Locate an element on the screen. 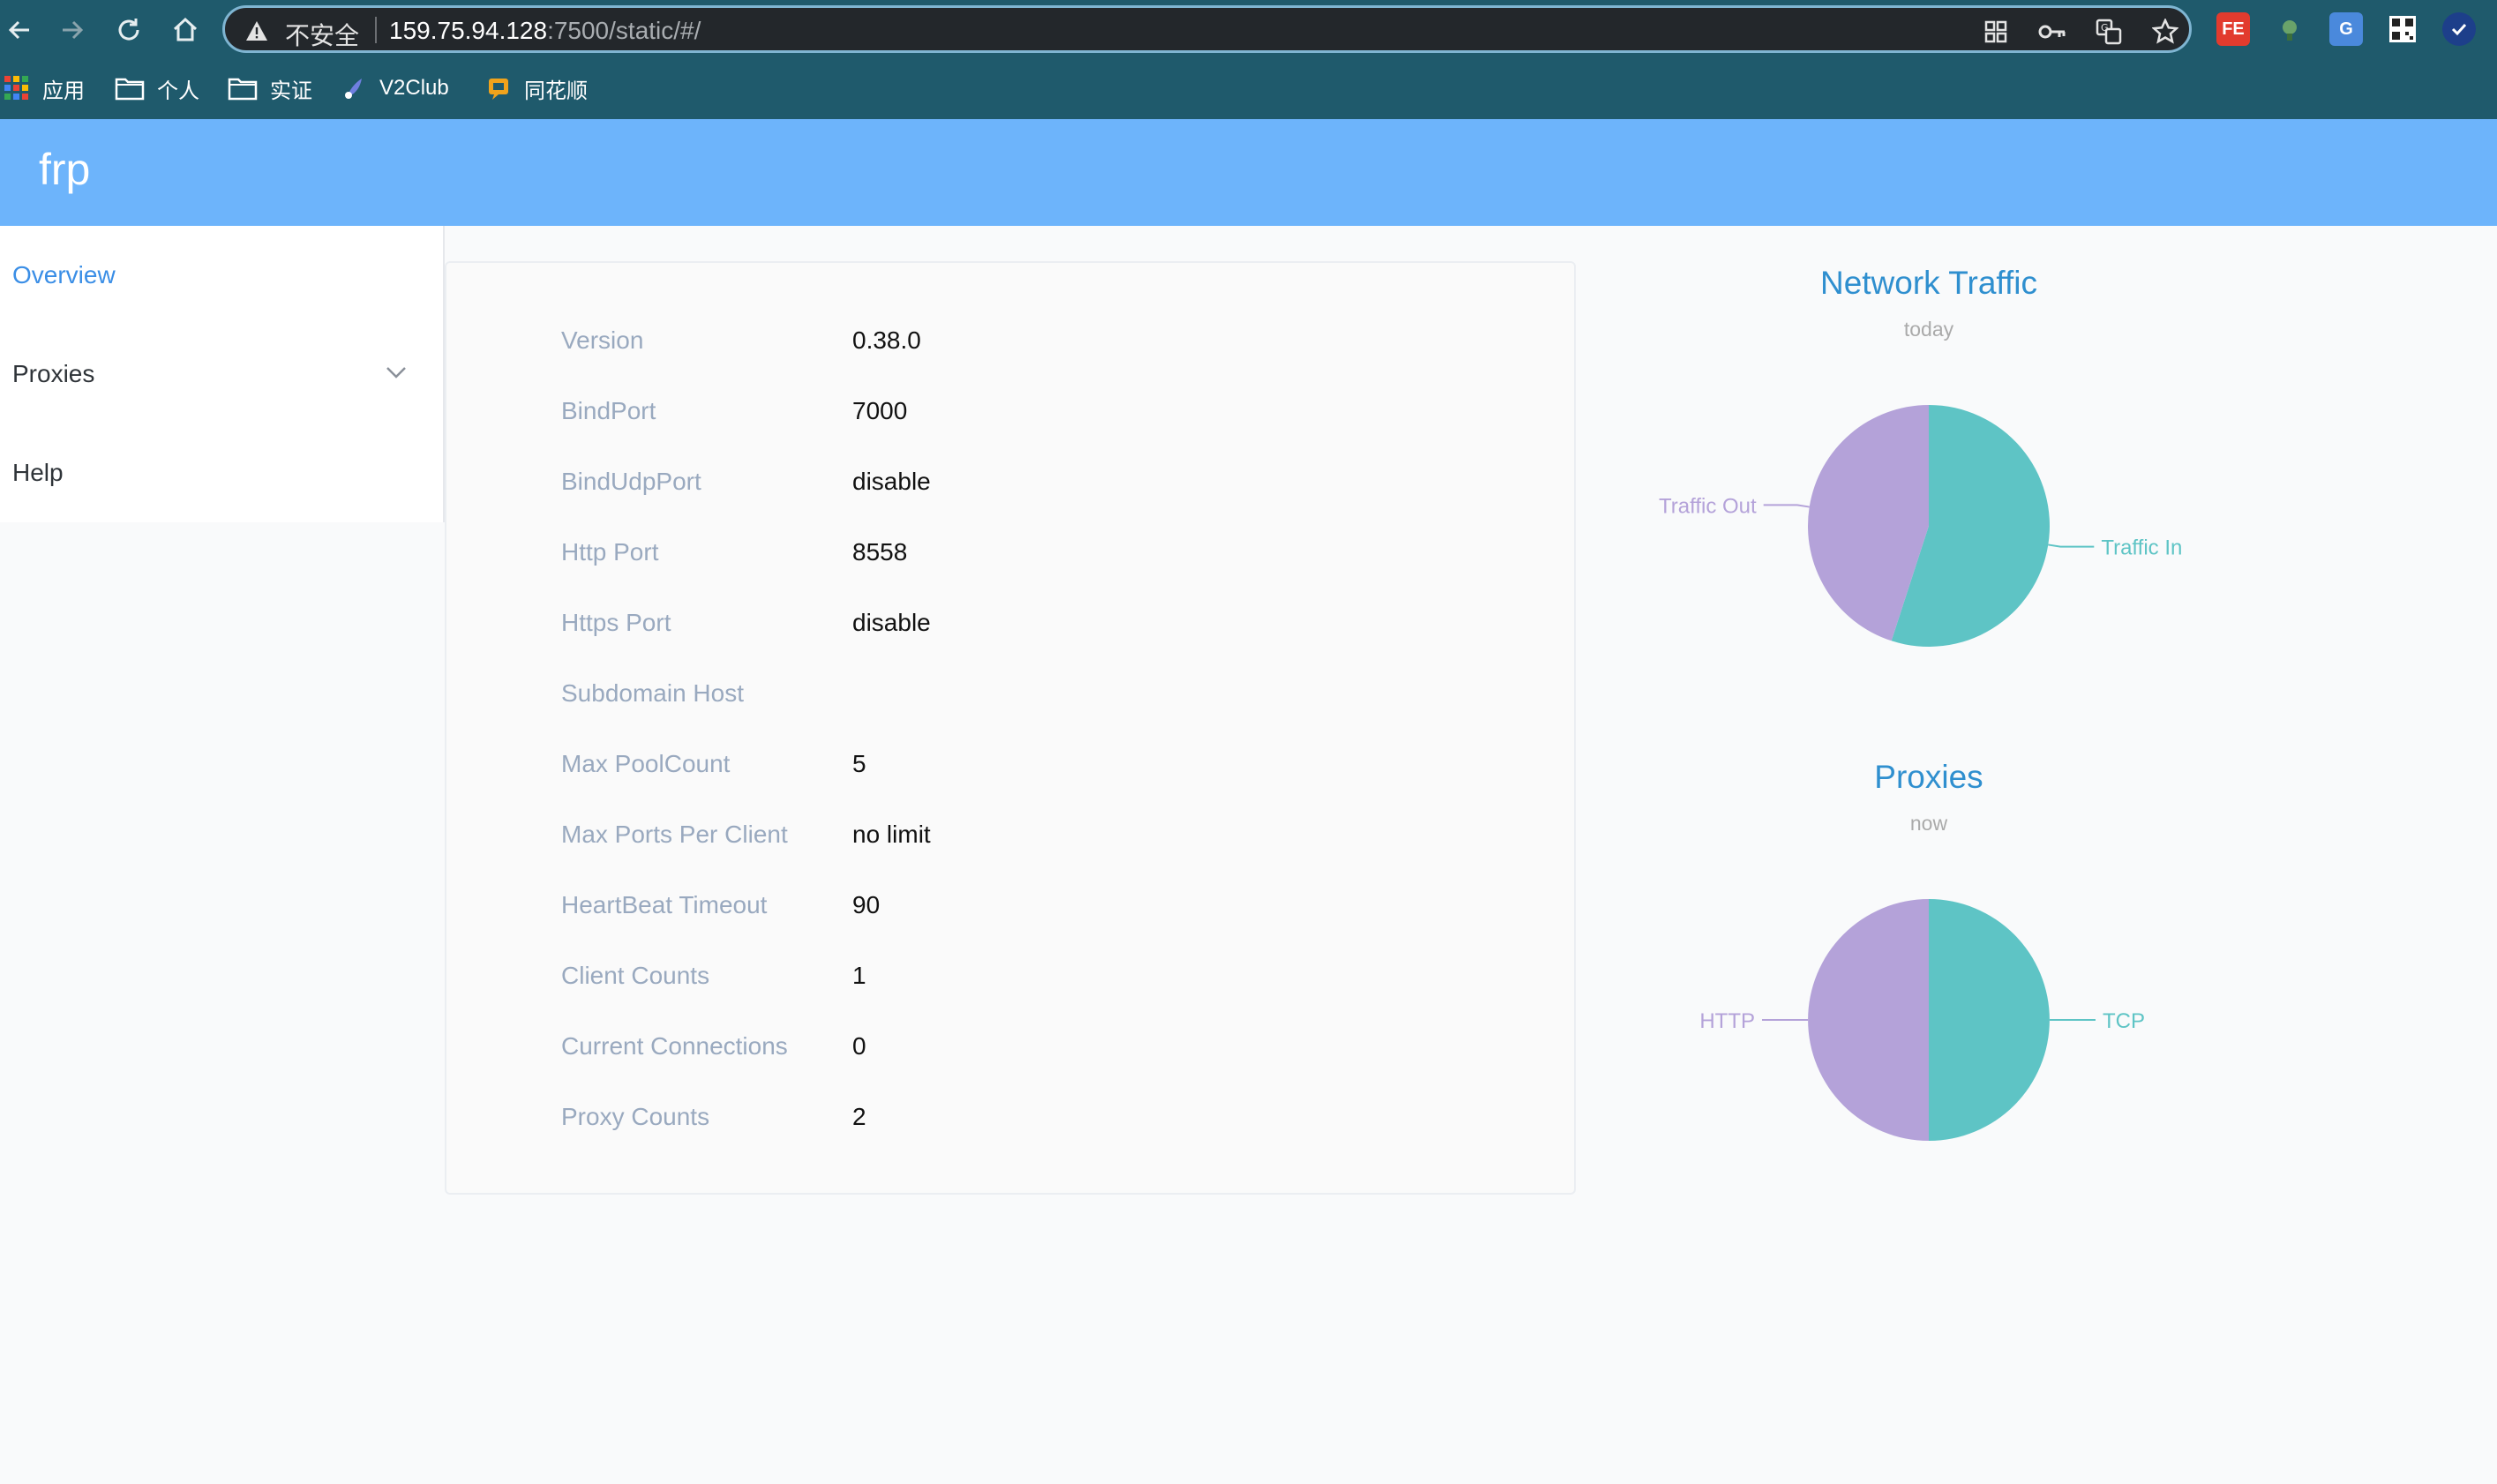 The image size is (2497, 1484). pie-slice-label: Traffic Out is located at coordinates (1708, 506).